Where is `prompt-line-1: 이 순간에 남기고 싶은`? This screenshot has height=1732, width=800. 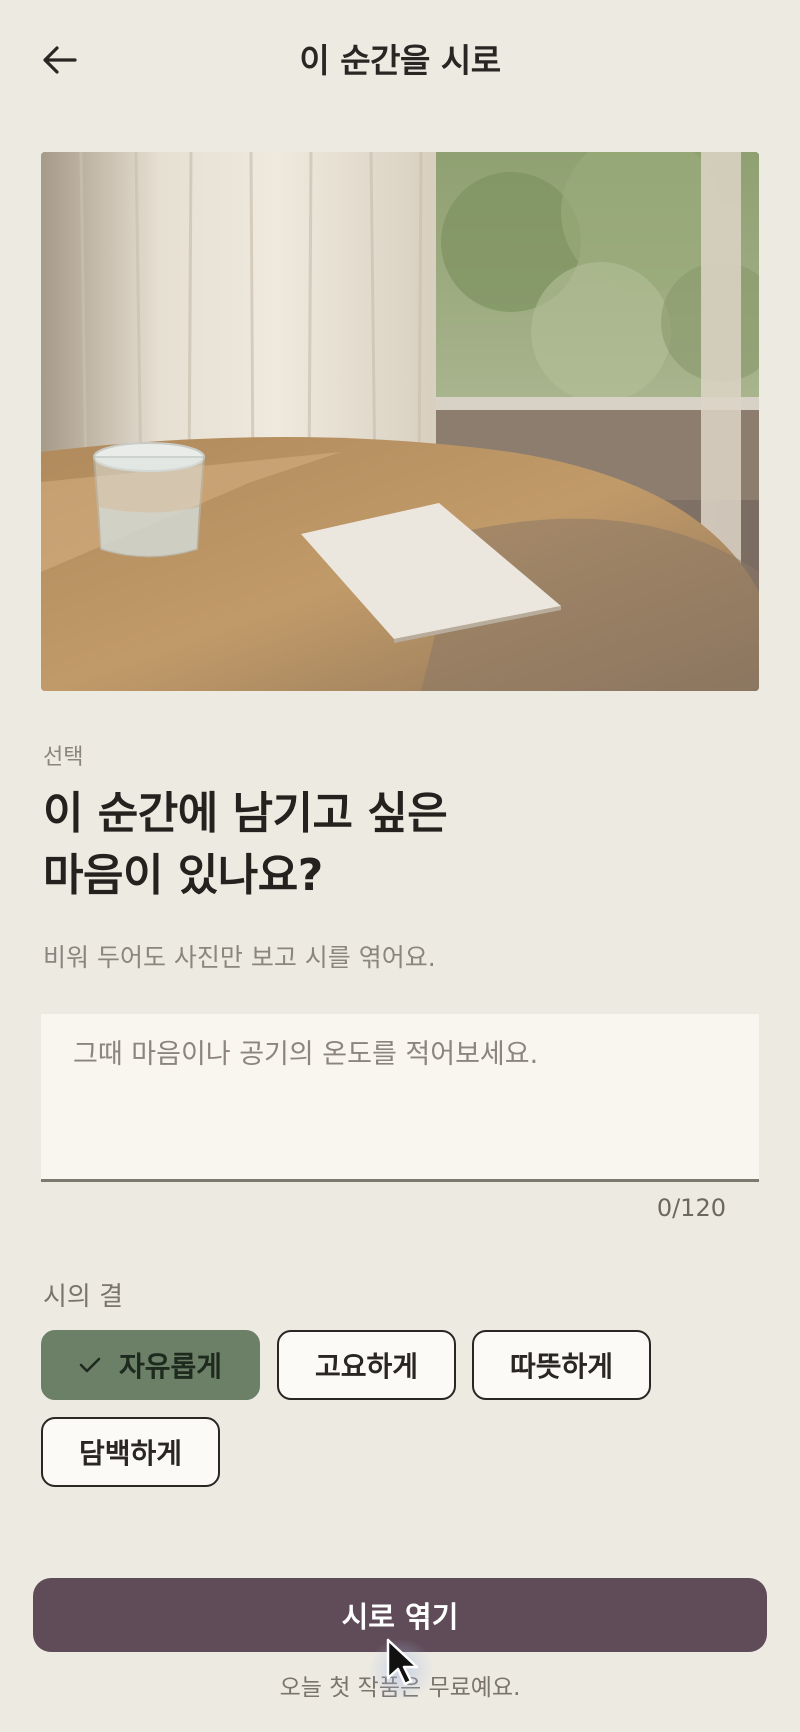
prompt-line-1: 이 순간에 남기고 싶은 is located at coordinates (245, 813).